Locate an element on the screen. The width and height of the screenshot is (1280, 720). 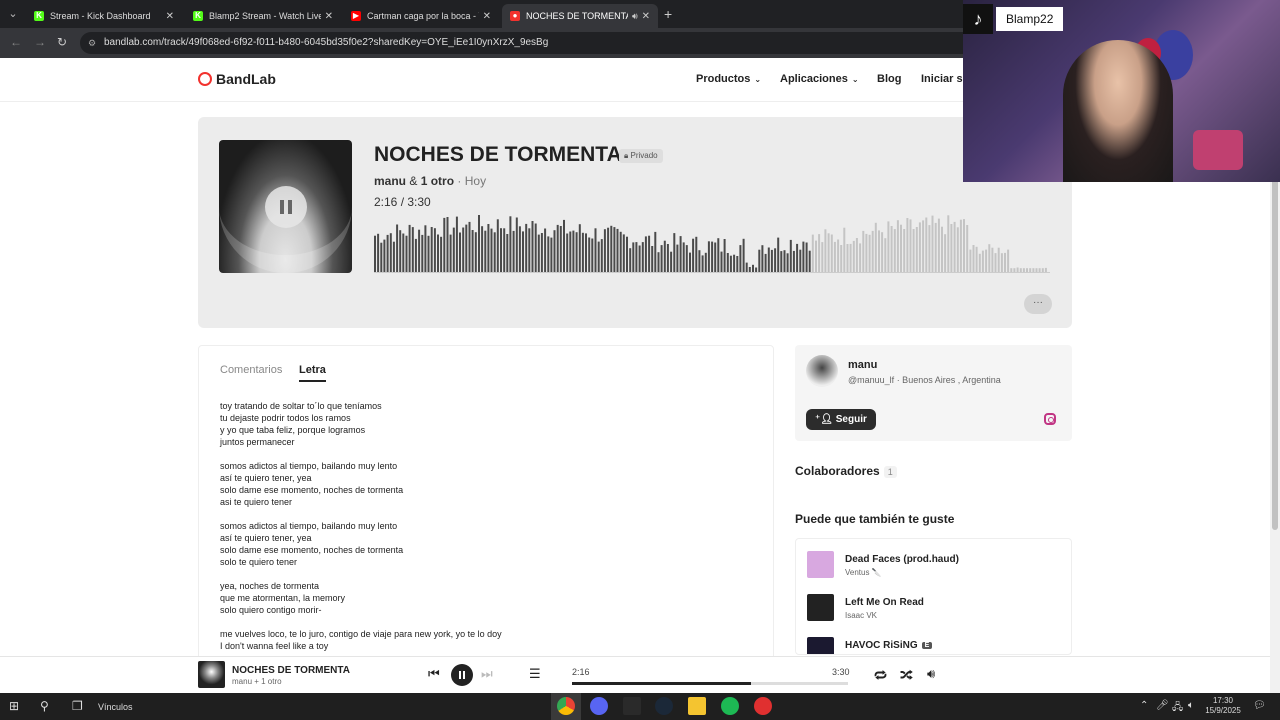
links-toolbar: Vínculos is located at coordinates (115, 707).